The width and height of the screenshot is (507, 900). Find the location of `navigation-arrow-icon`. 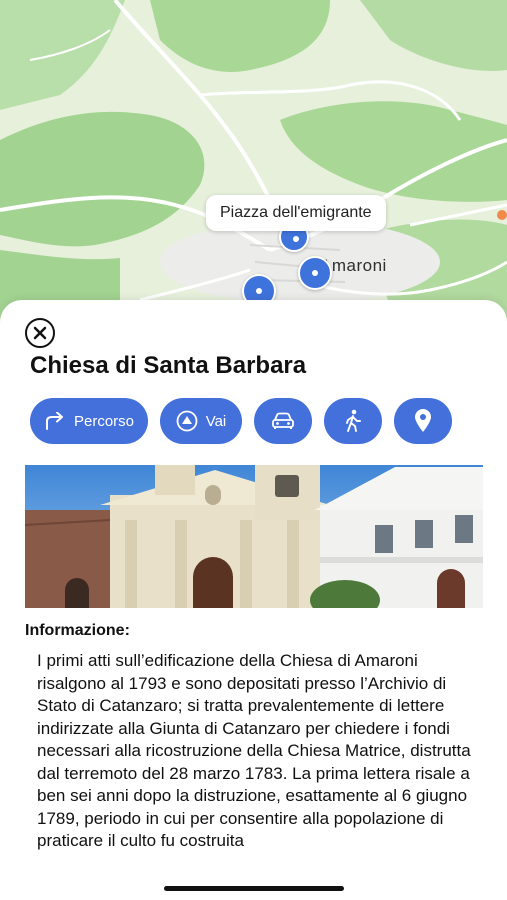

navigation-arrow-icon is located at coordinates (187, 421).